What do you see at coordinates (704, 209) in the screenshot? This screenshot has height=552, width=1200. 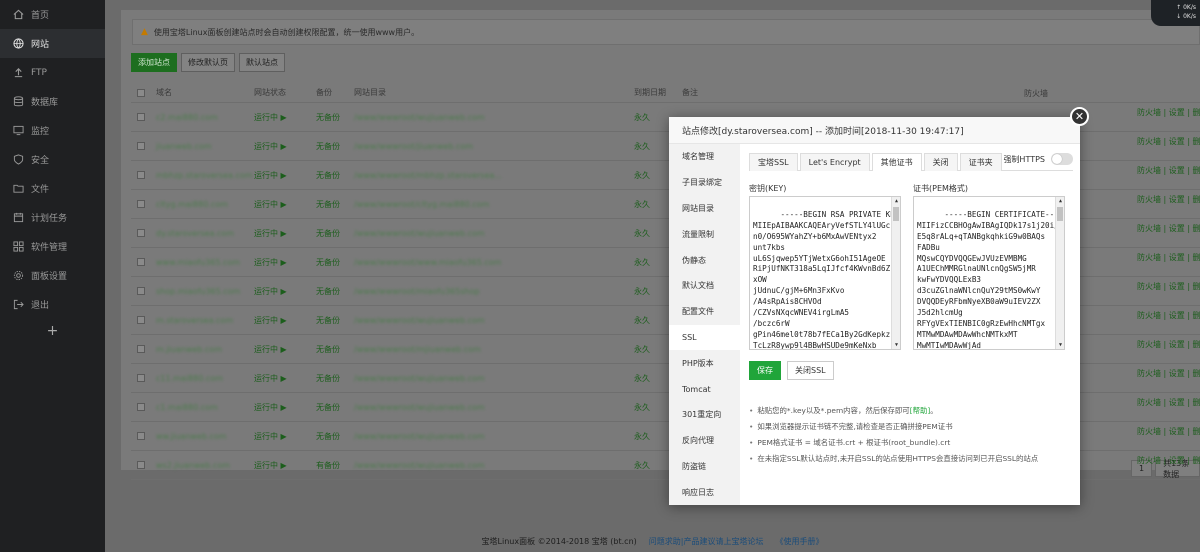 I see `modal-menu-item: 网站目录` at bounding box center [704, 209].